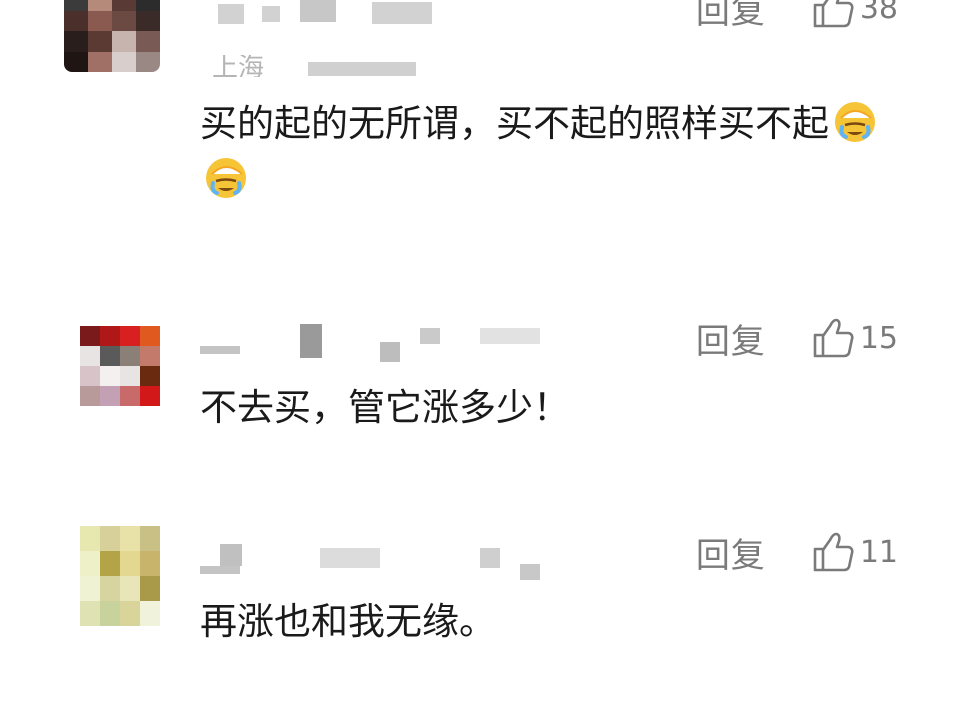 The image size is (958, 721). What do you see at coordinates (797, 16) in the screenshot?
I see `comment-actions: 回复 38` at bounding box center [797, 16].